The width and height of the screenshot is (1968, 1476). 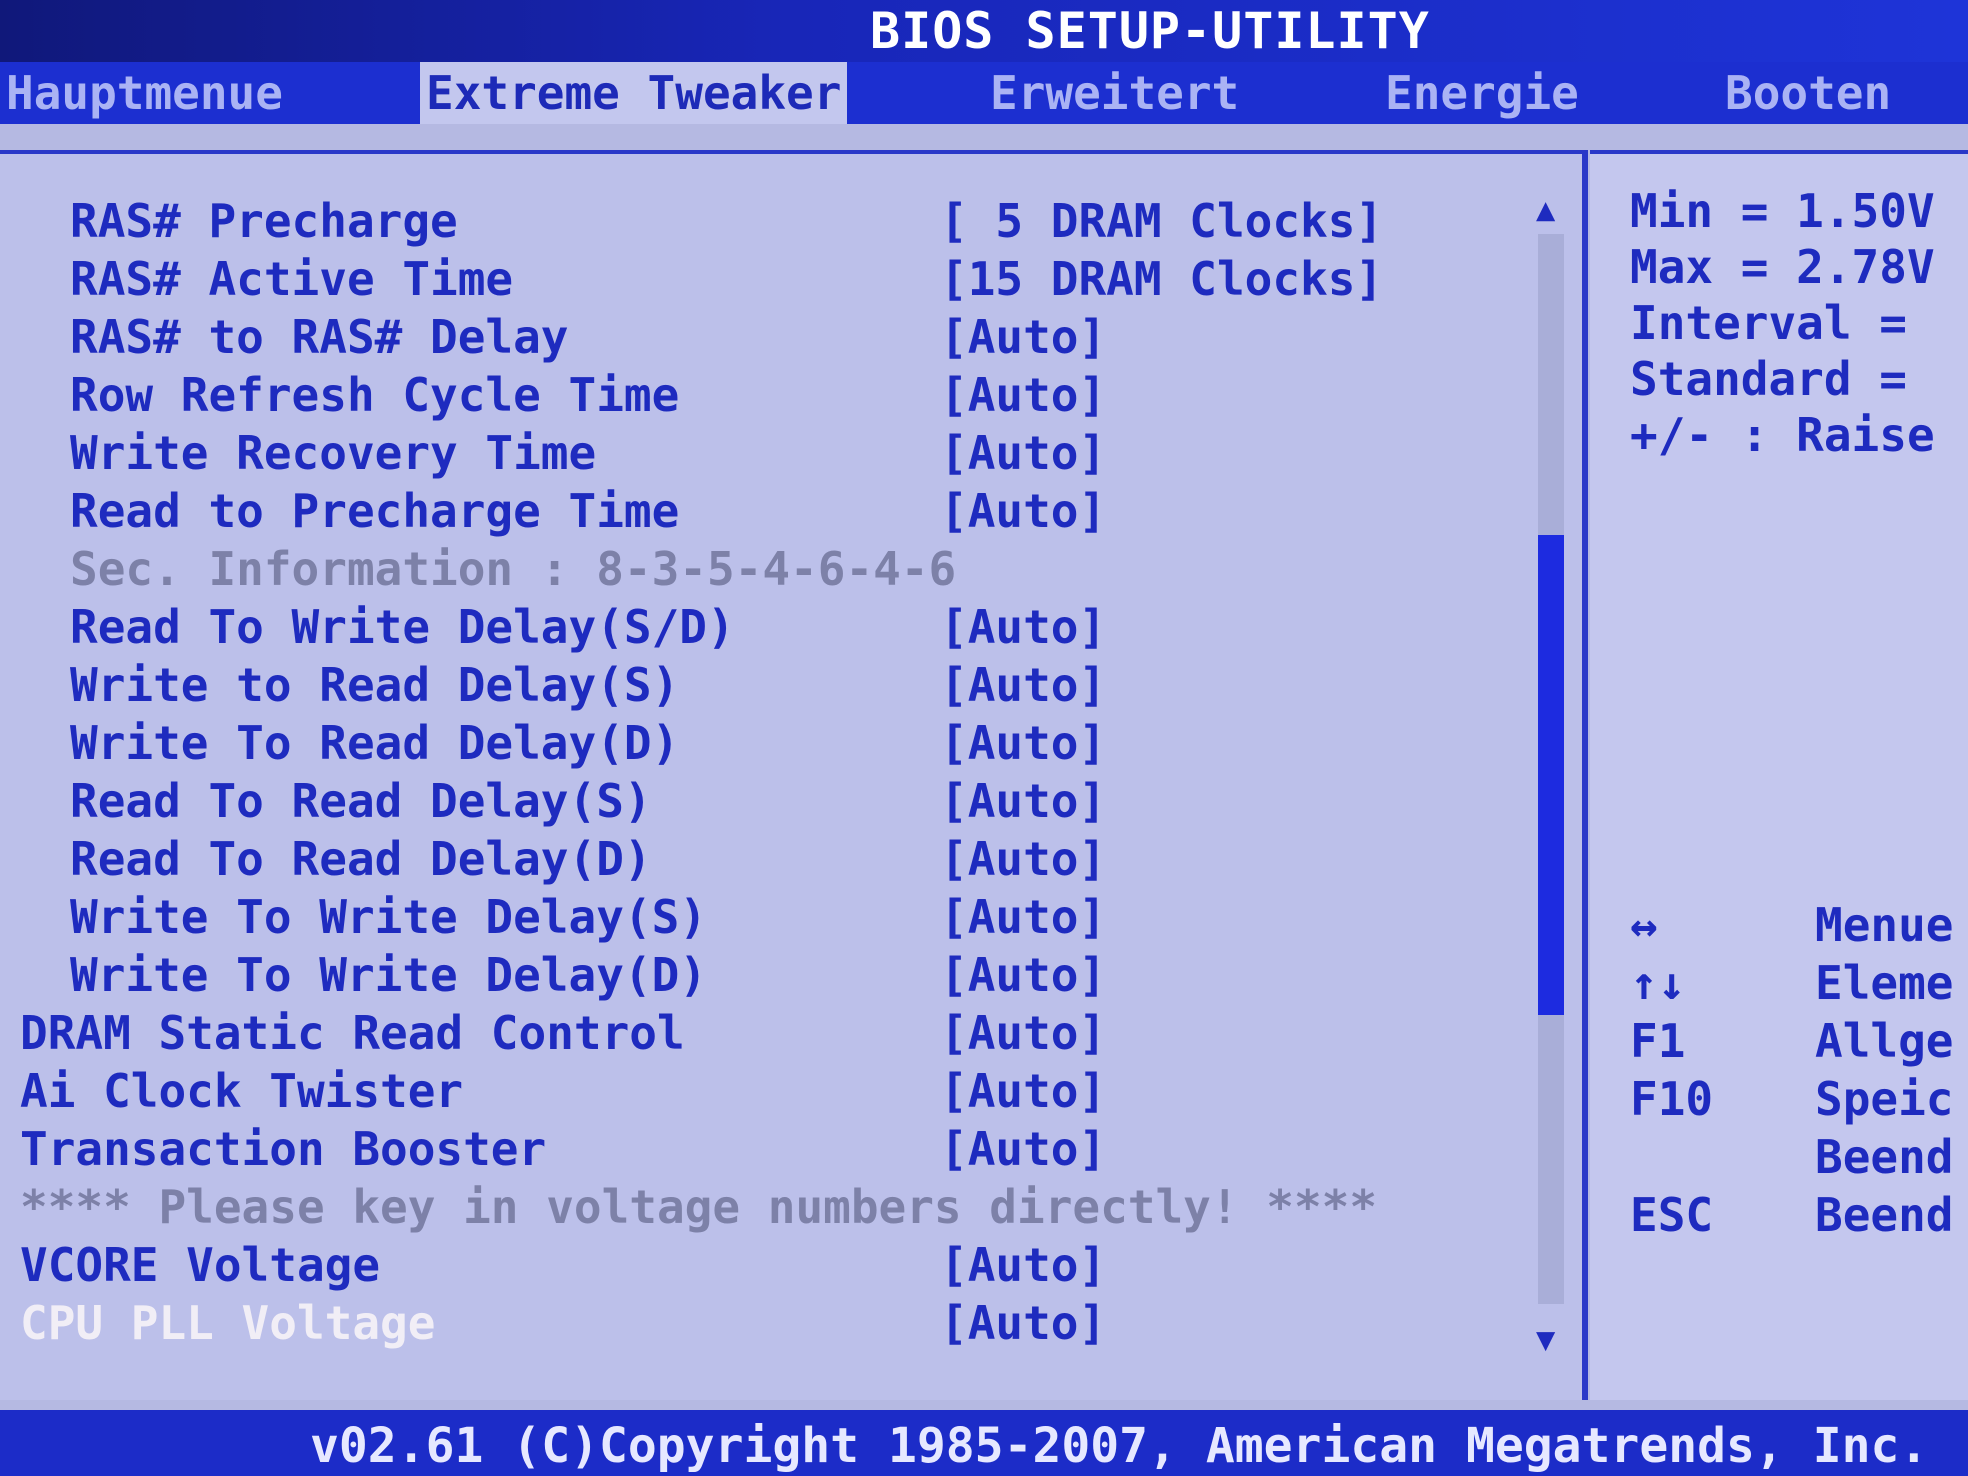 I want to click on setting-label: Read To Read Delay(D), so click(x=361, y=859).